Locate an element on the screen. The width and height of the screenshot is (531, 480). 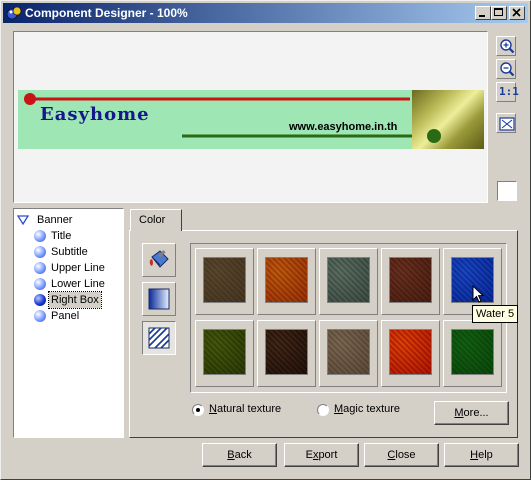
tab-color: Color is located at coordinates (156, 220).